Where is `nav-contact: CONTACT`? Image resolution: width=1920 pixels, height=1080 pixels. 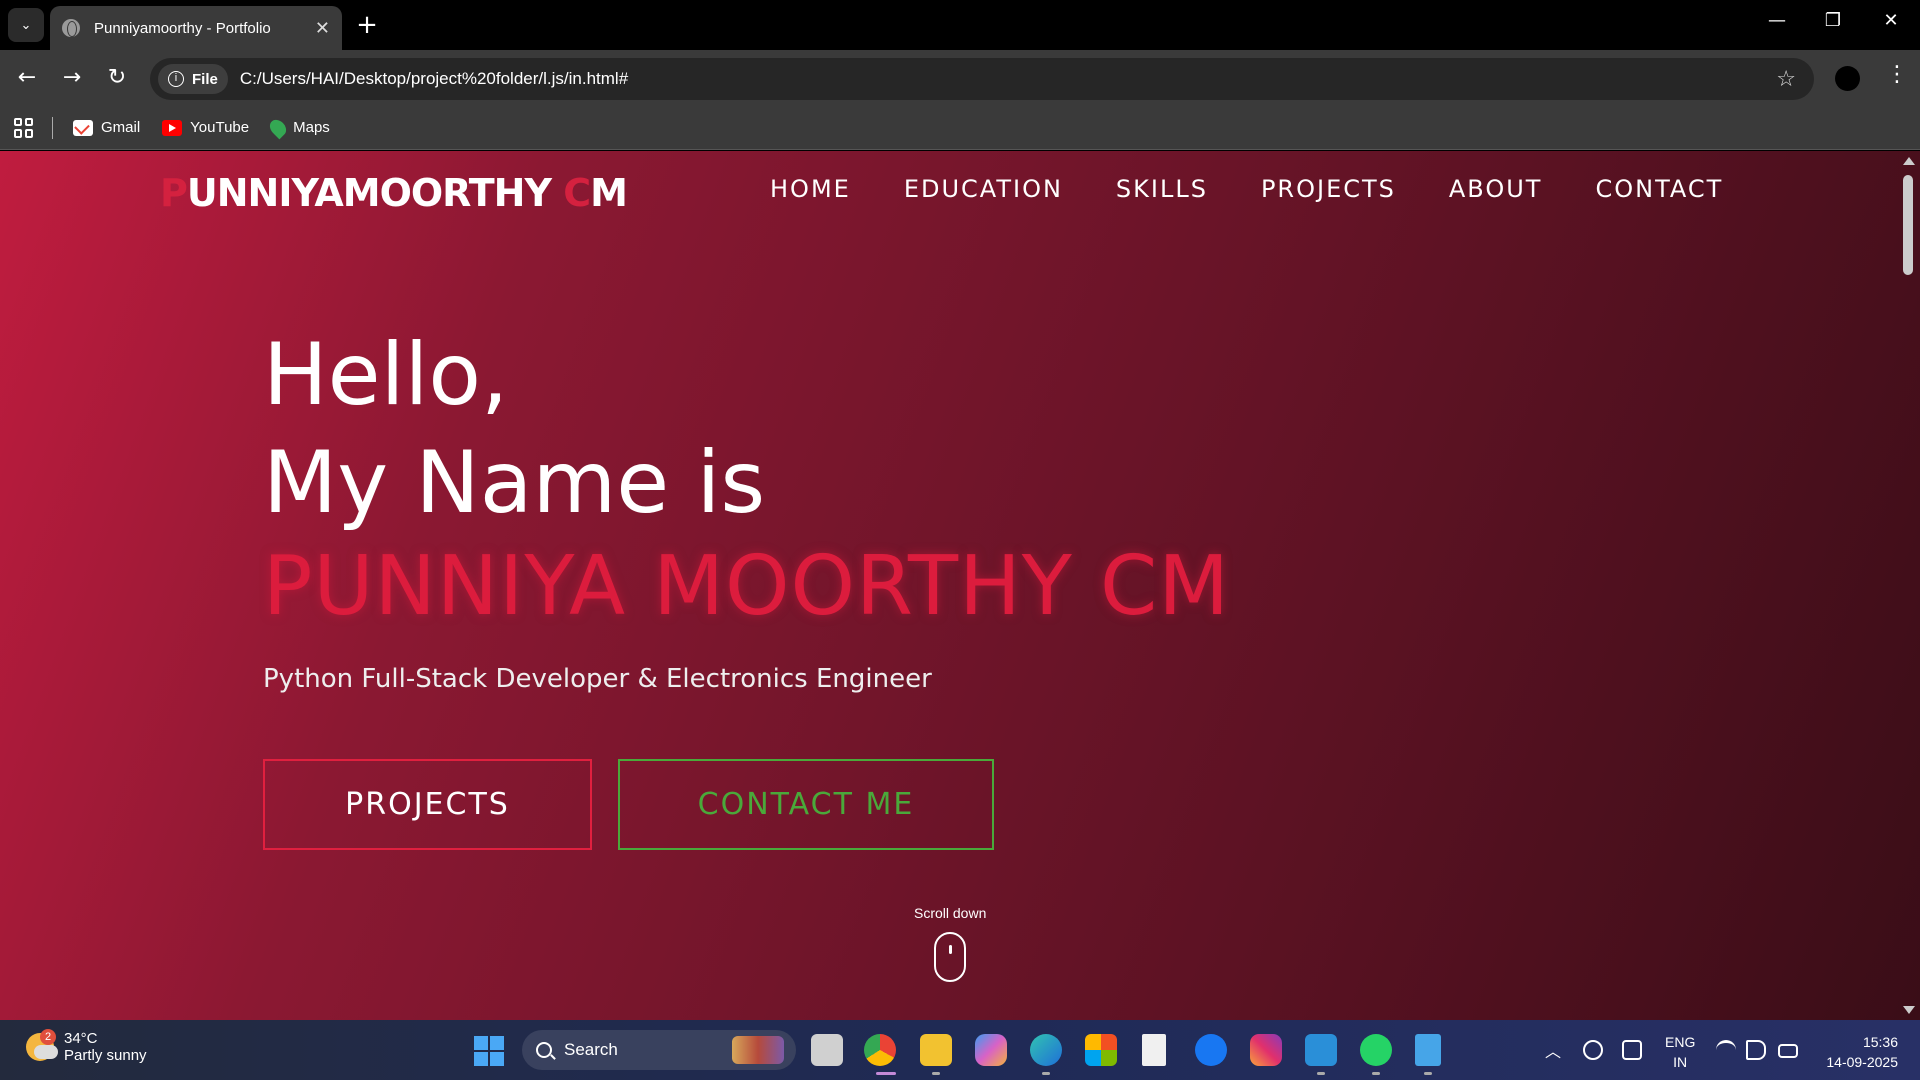 nav-contact: CONTACT is located at coordinates (1659, 189).